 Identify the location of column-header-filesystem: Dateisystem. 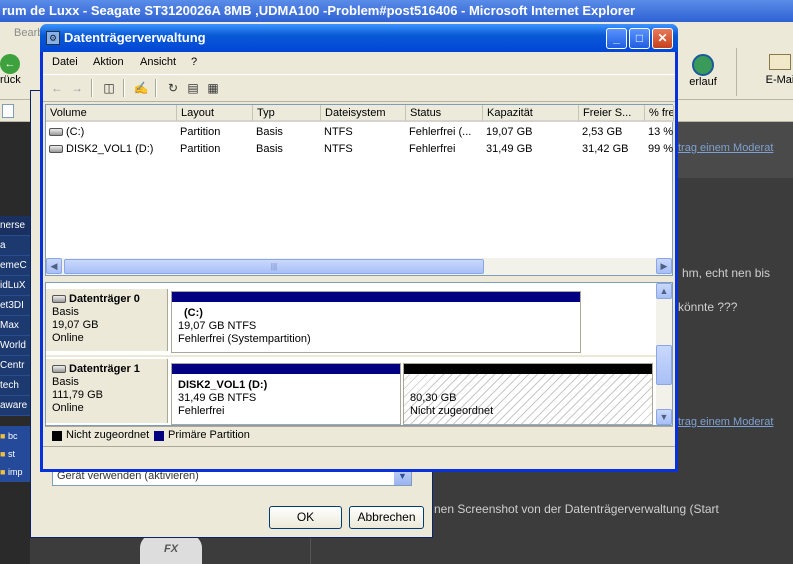
(363, 113).